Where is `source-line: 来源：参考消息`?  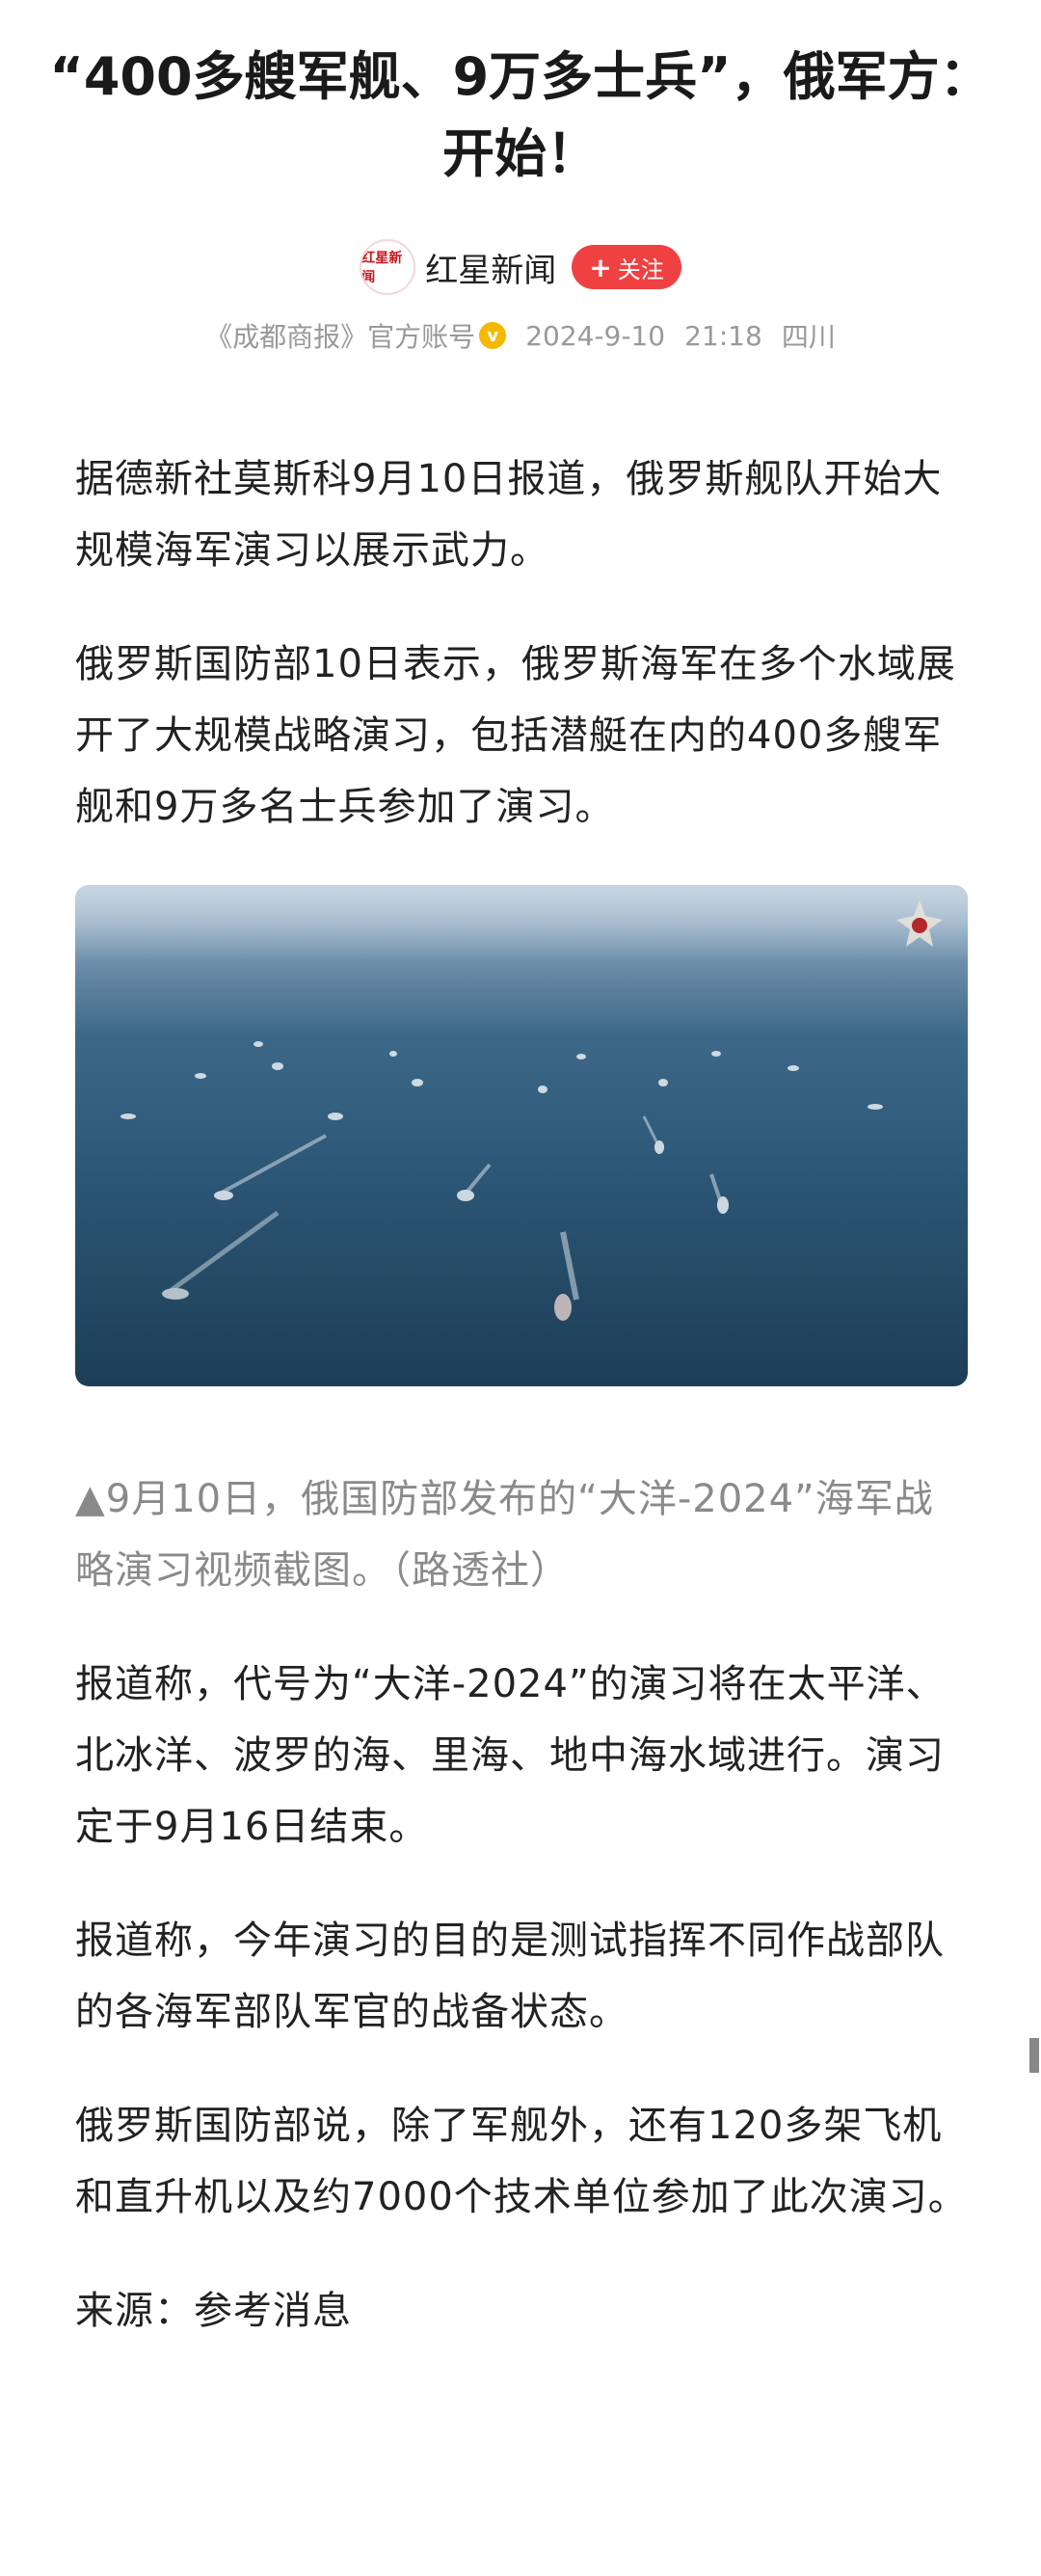 source-line: 来源：参考消息 is located at coordinates (213, 2311).